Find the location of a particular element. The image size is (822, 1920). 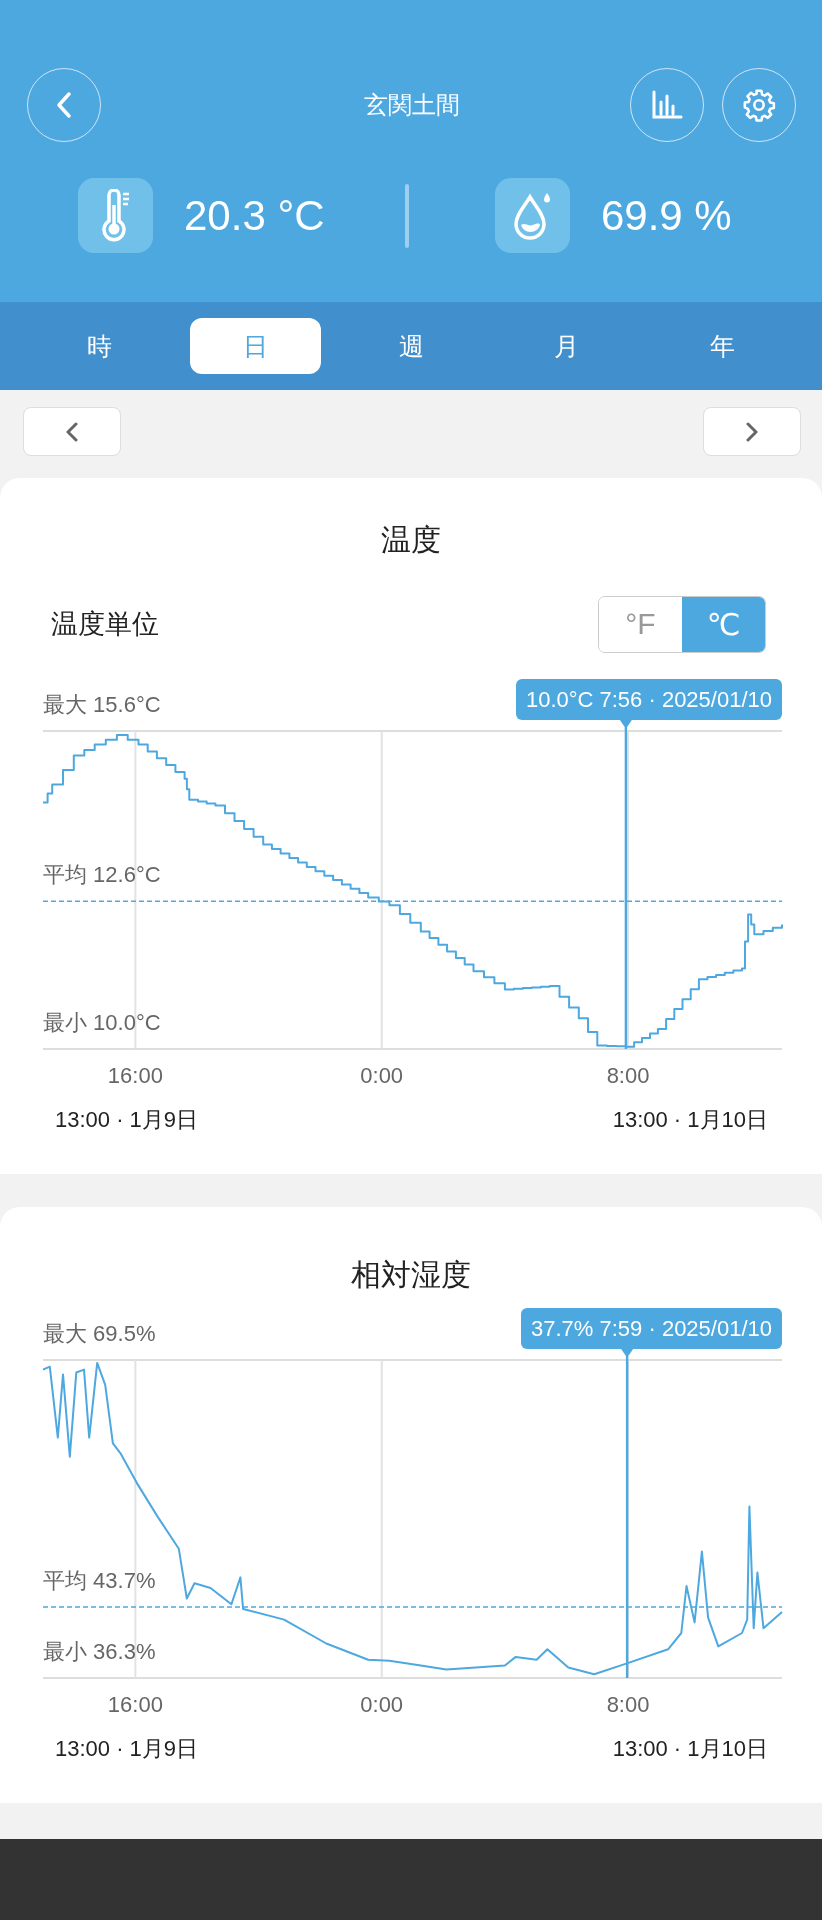

next-button is located at coordinates (752, 431).